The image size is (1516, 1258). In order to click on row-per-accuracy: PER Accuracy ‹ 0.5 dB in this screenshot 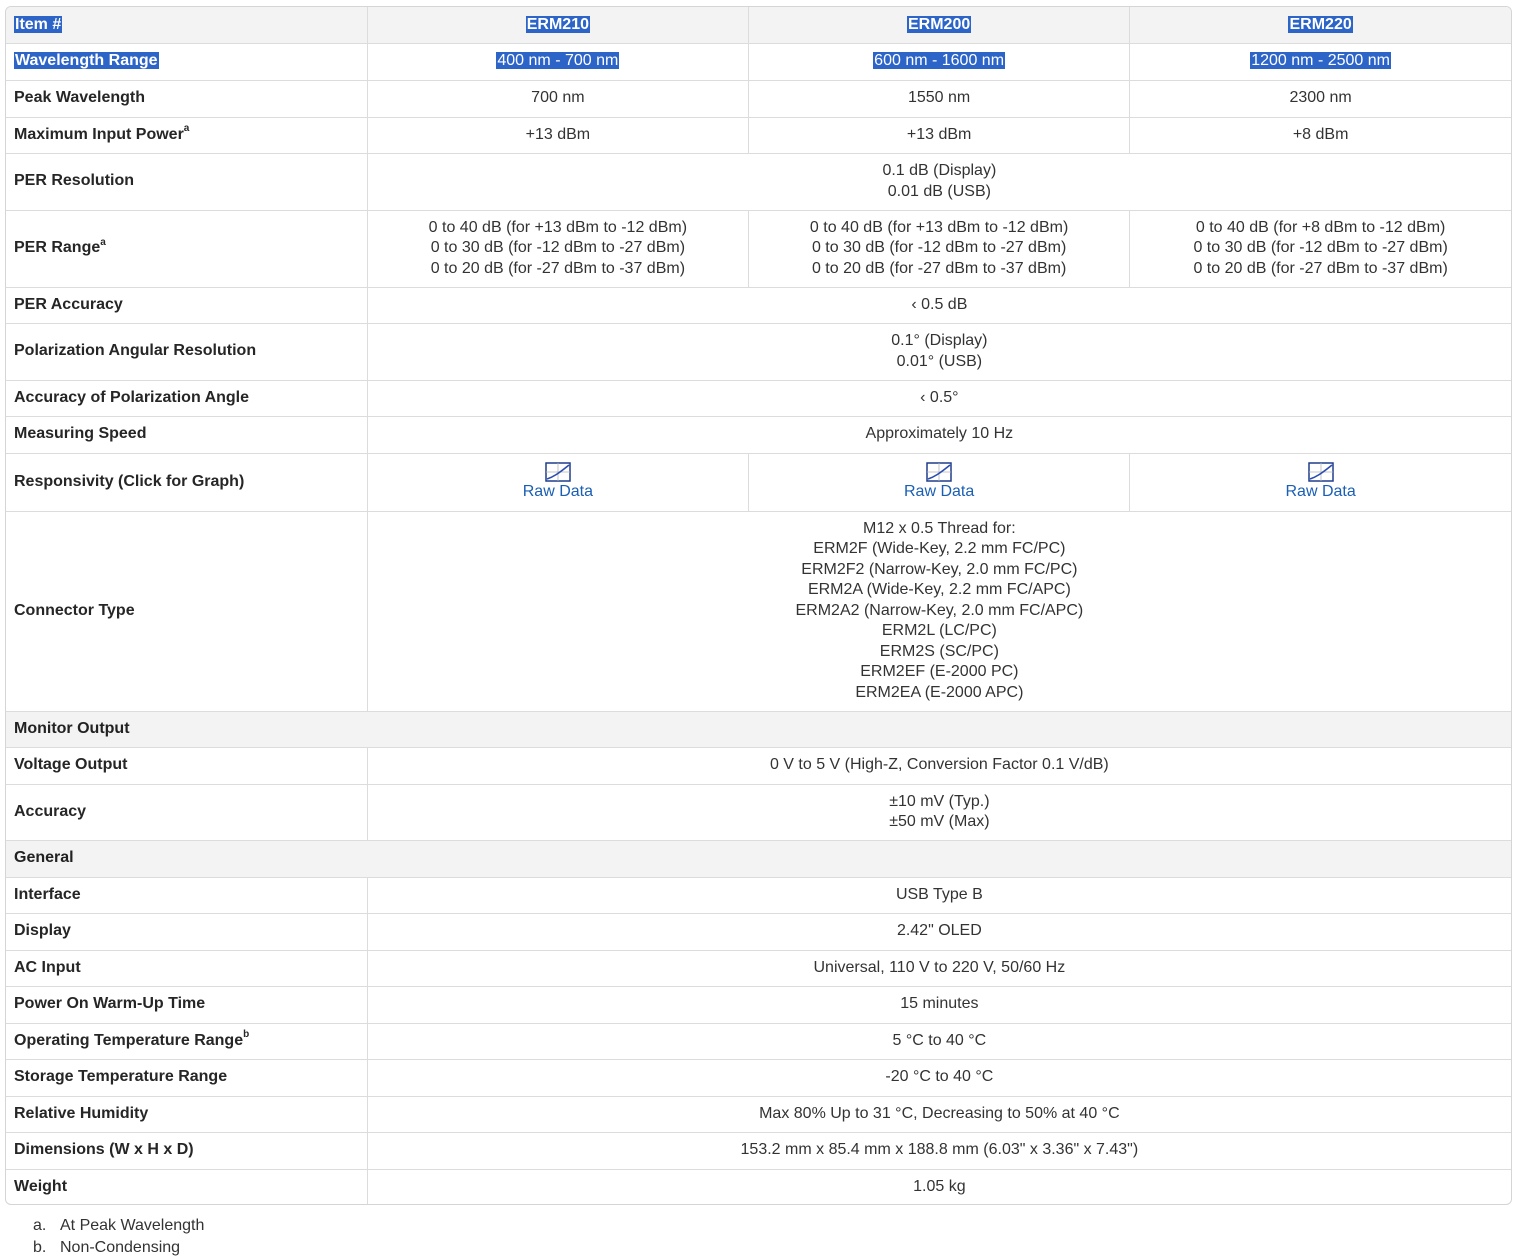, I will do `click(758, 305)`.